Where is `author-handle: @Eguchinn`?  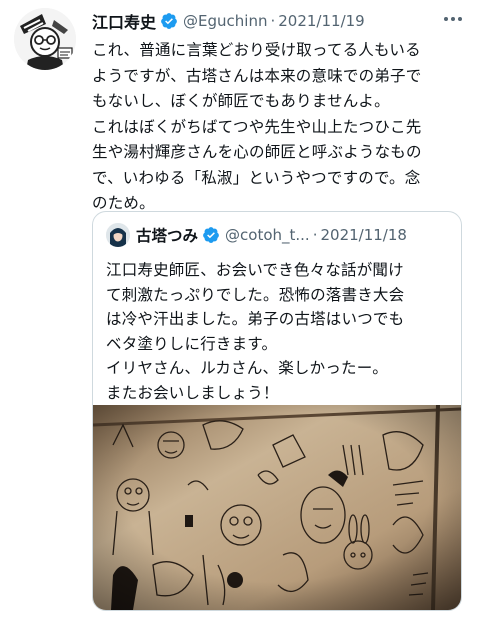 author-handle: @Eguchinn is located at coordinates (225, 21).